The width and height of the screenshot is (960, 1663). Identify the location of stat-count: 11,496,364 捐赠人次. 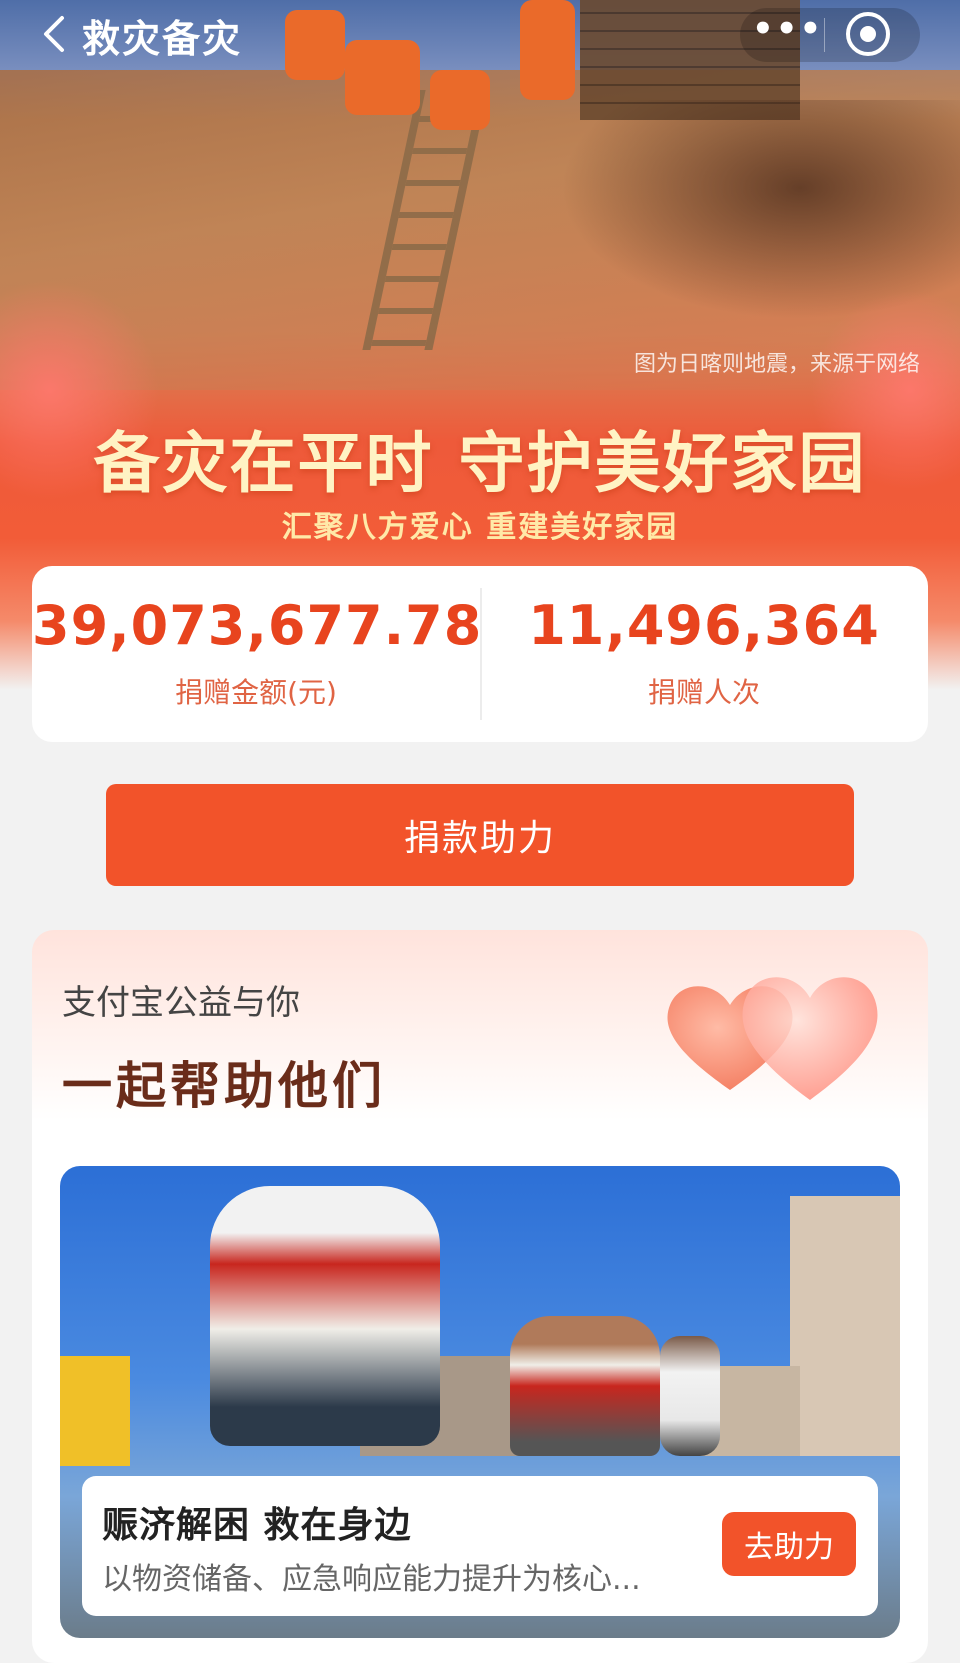
(704, 654).